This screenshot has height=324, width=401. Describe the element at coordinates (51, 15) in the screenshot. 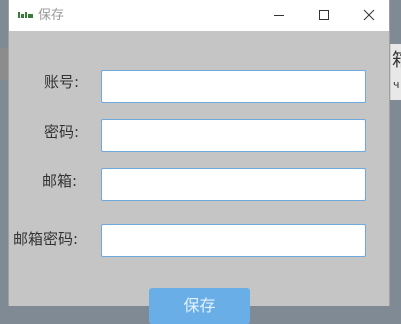

I see `window-title: 保存` at that location.